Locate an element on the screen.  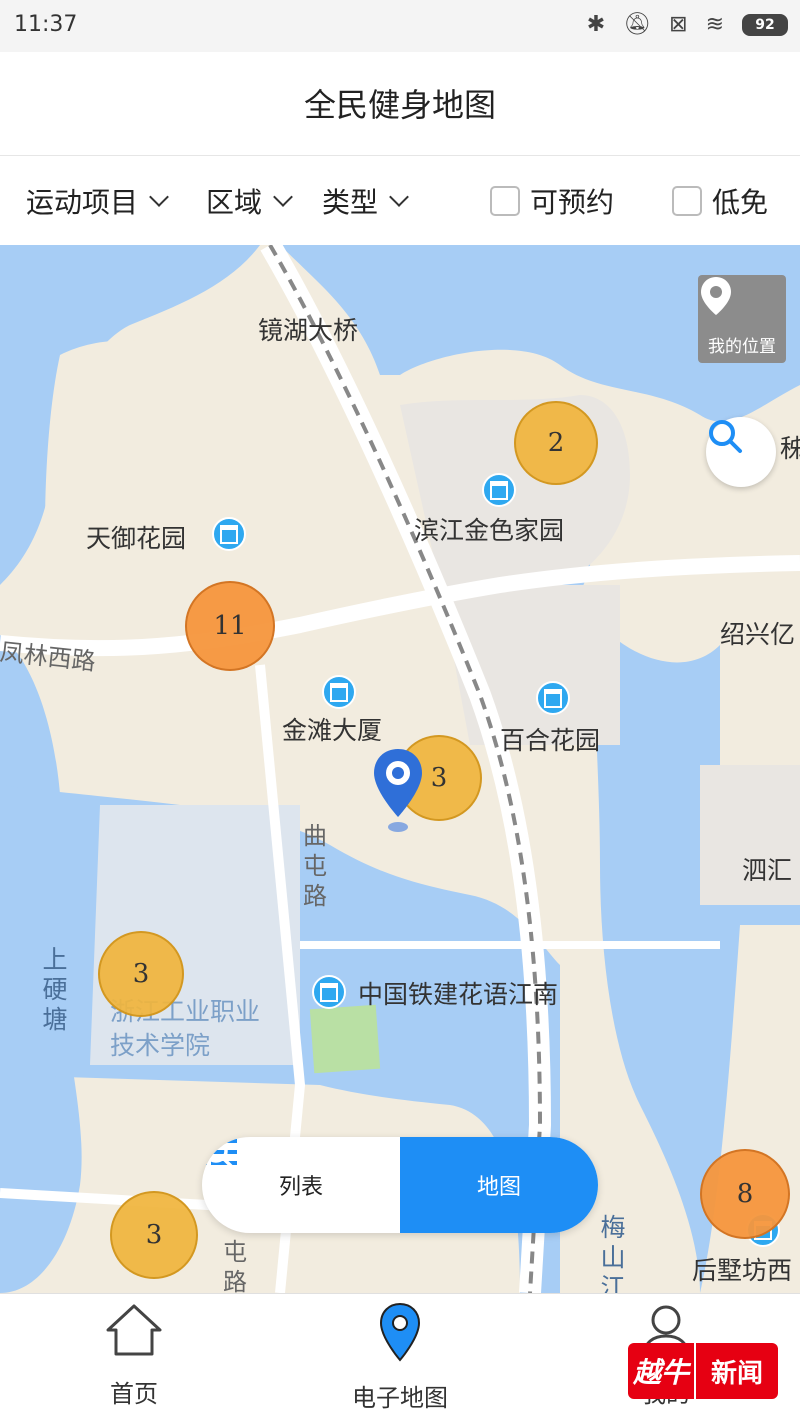
watermark-logo: 越牛 is located at coordinates (660, 1372).